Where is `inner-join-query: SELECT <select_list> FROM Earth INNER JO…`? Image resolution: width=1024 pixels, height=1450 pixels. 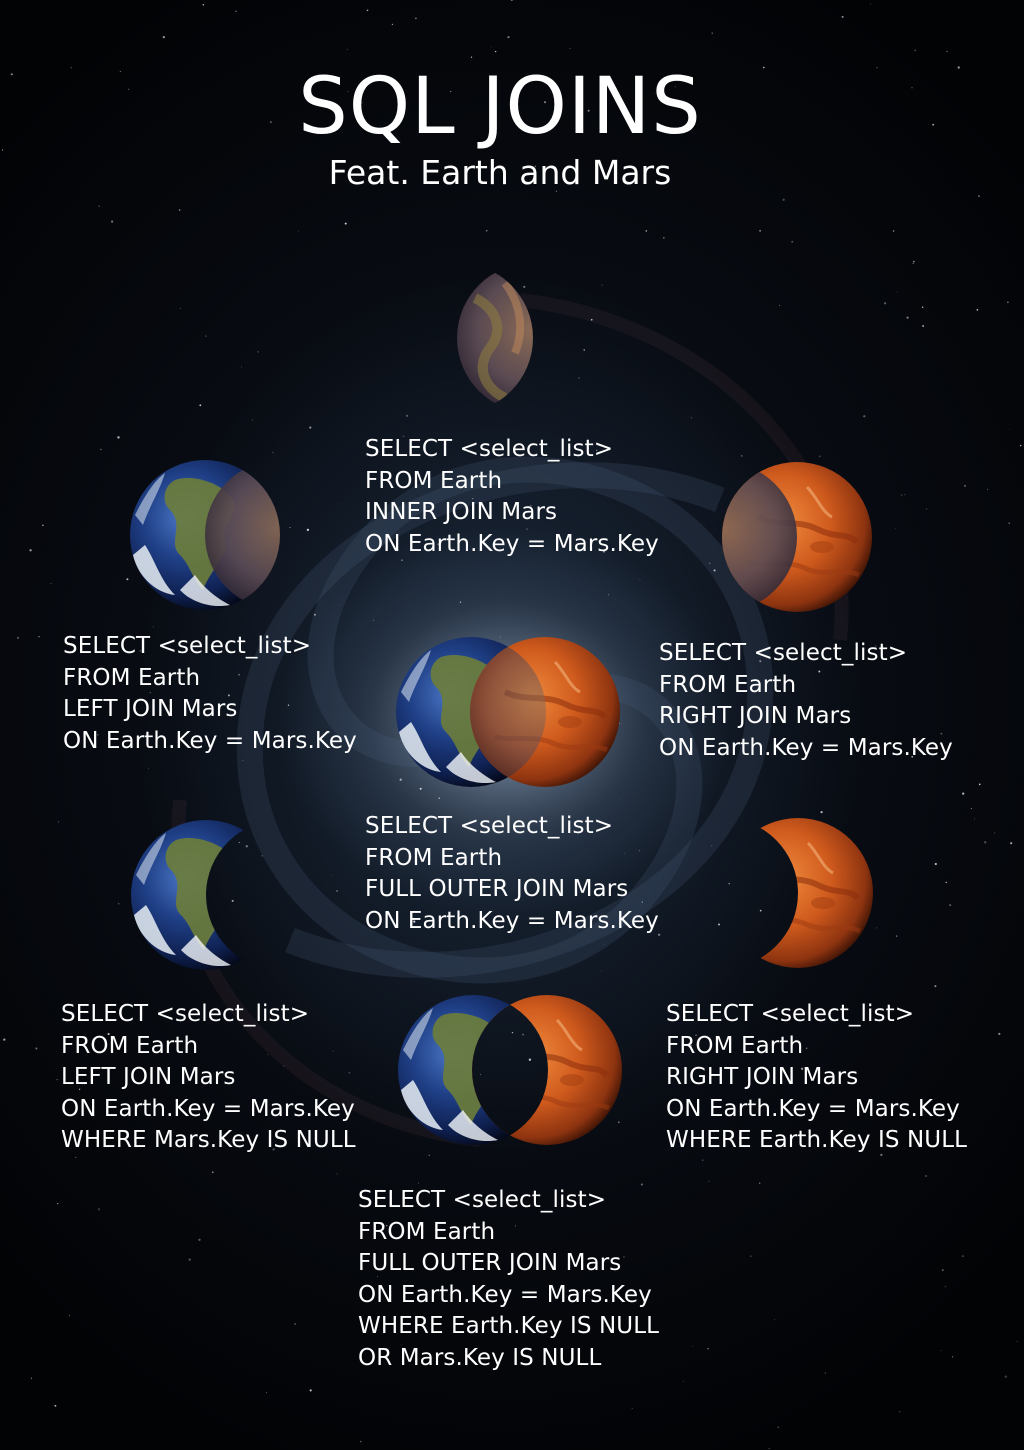
inner-join-query: SELECT <select_list> FROM Earth INNER JO… is located at coordinates (512, 497).